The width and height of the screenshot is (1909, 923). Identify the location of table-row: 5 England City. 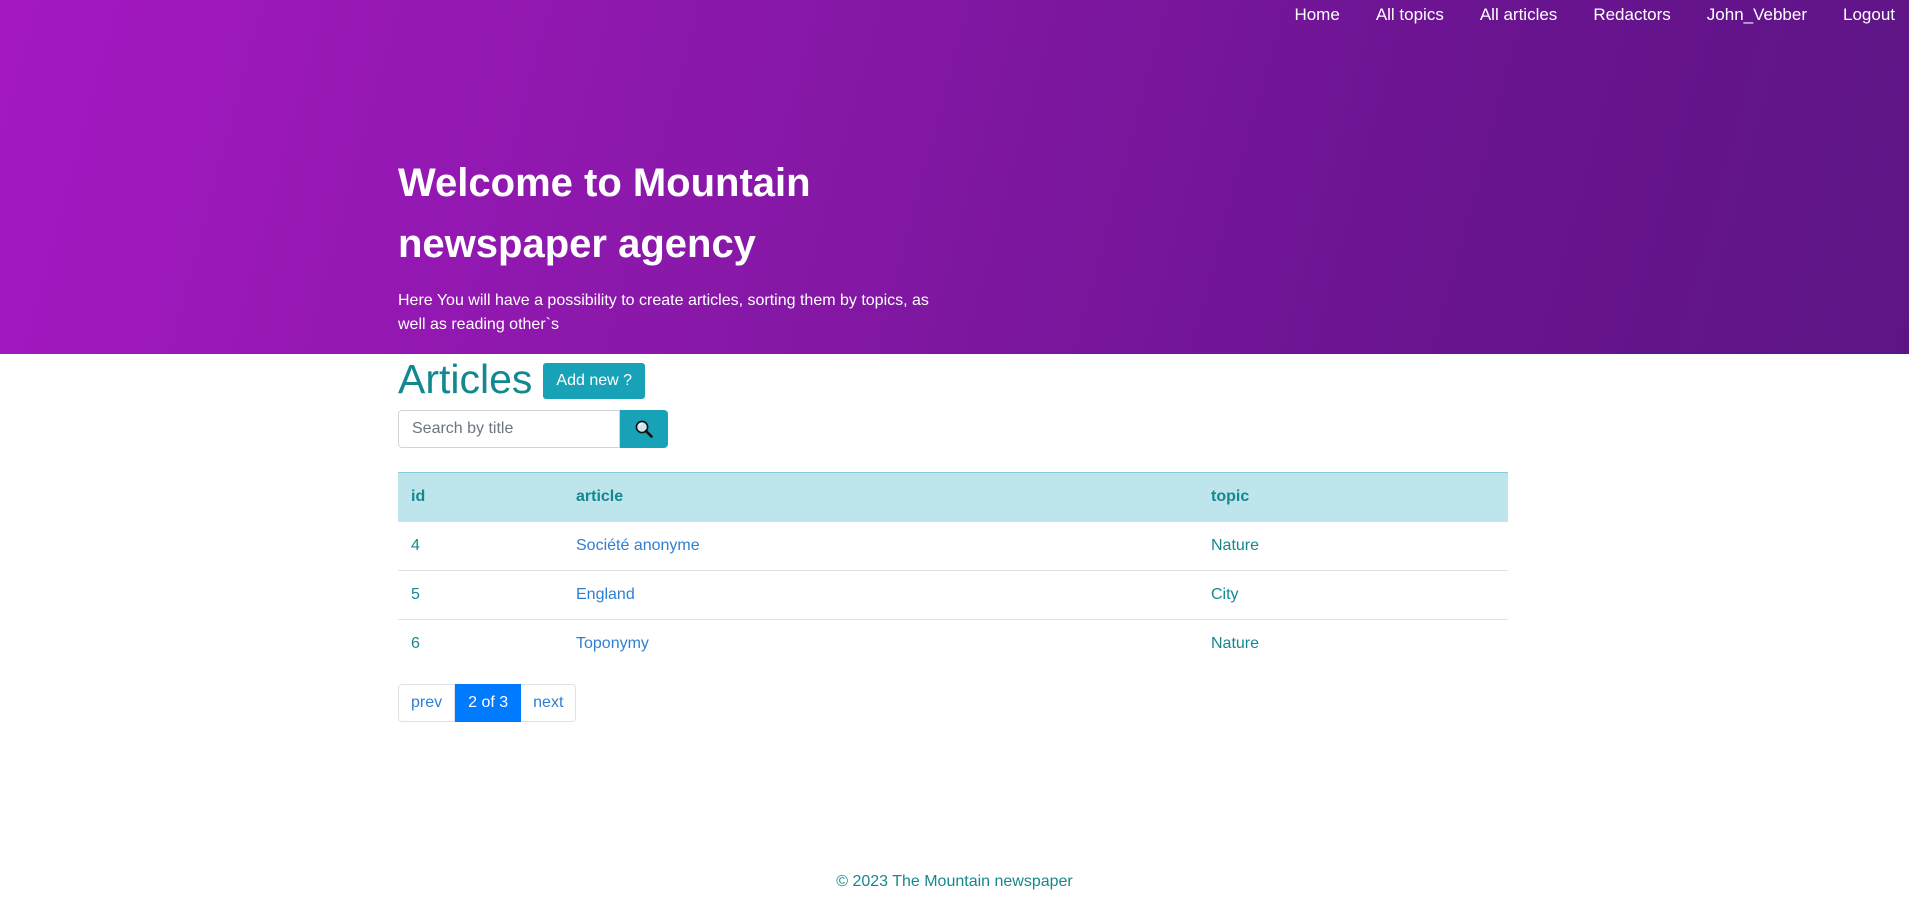
(953, 595).